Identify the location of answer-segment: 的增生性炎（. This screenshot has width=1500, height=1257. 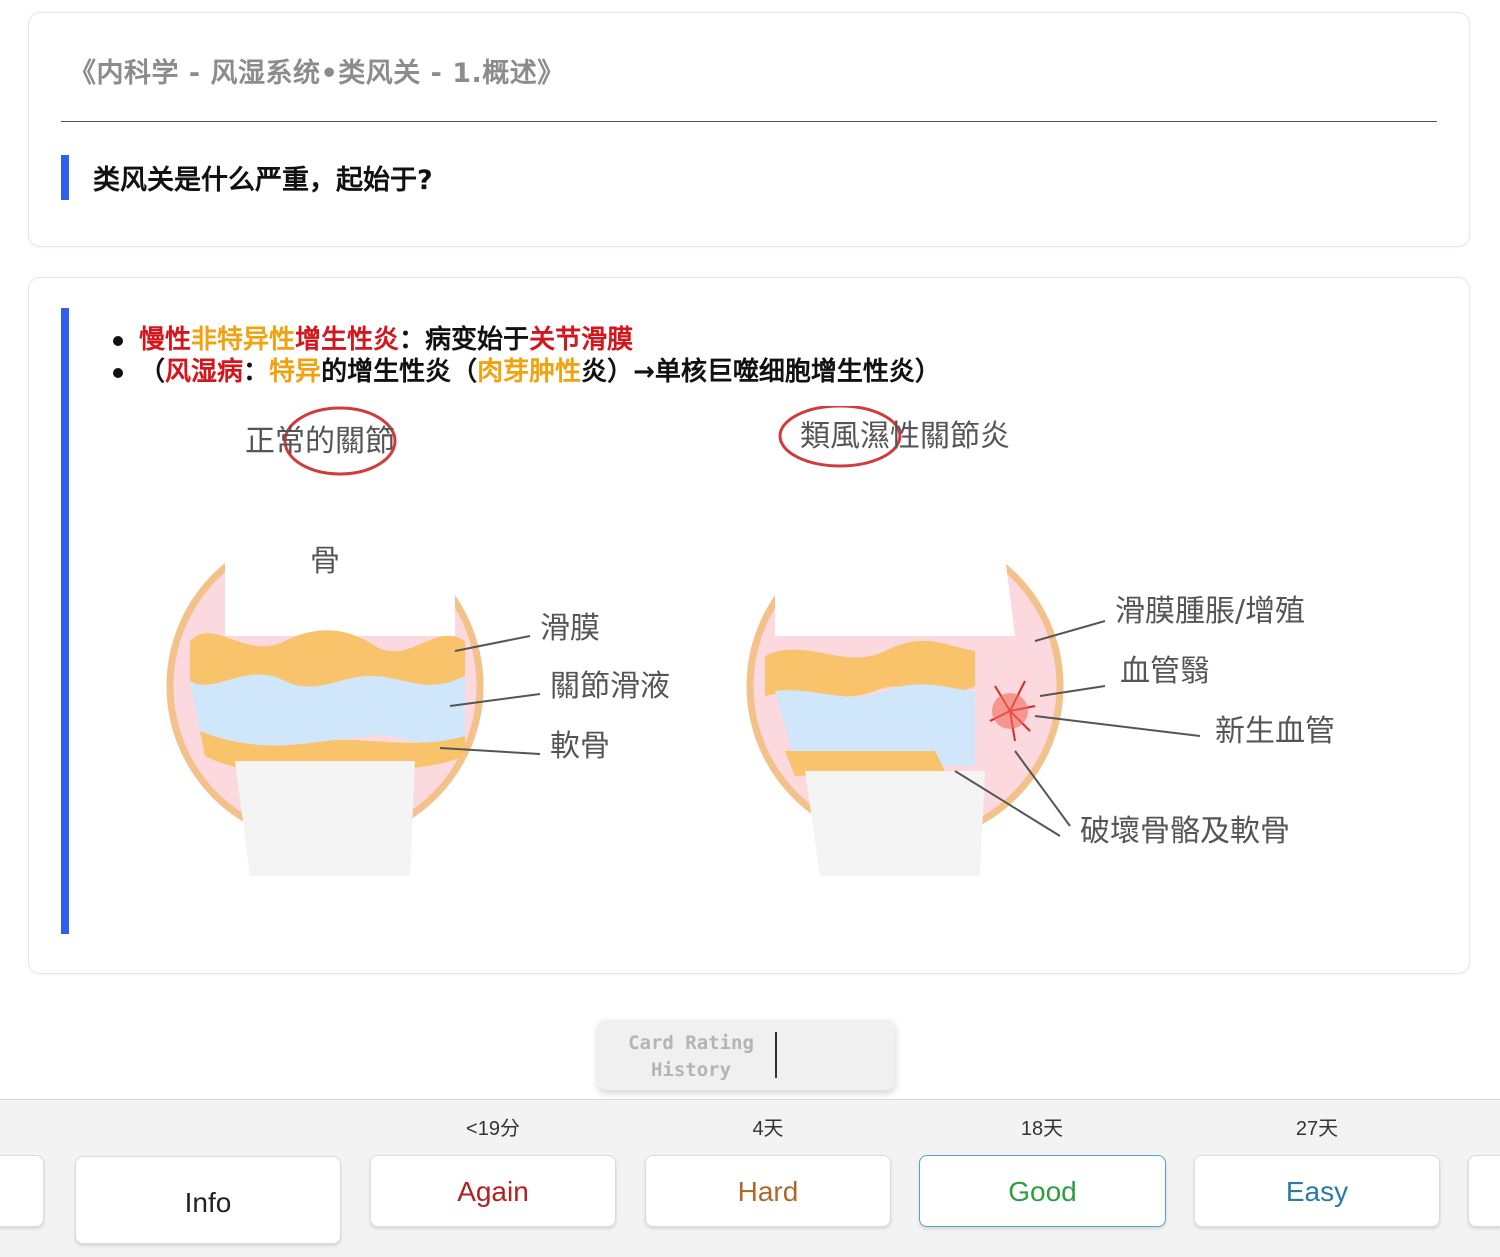
(399, 372).